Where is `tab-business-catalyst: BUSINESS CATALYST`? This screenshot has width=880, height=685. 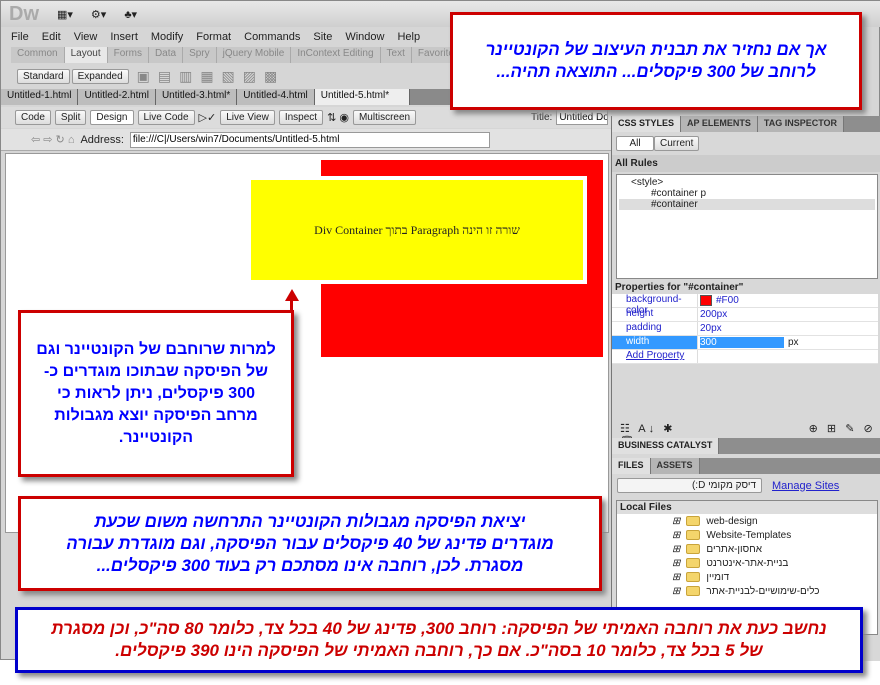 tab-business-catalyst: BUSINESS CATALYST is located at coordinates (666, 446).